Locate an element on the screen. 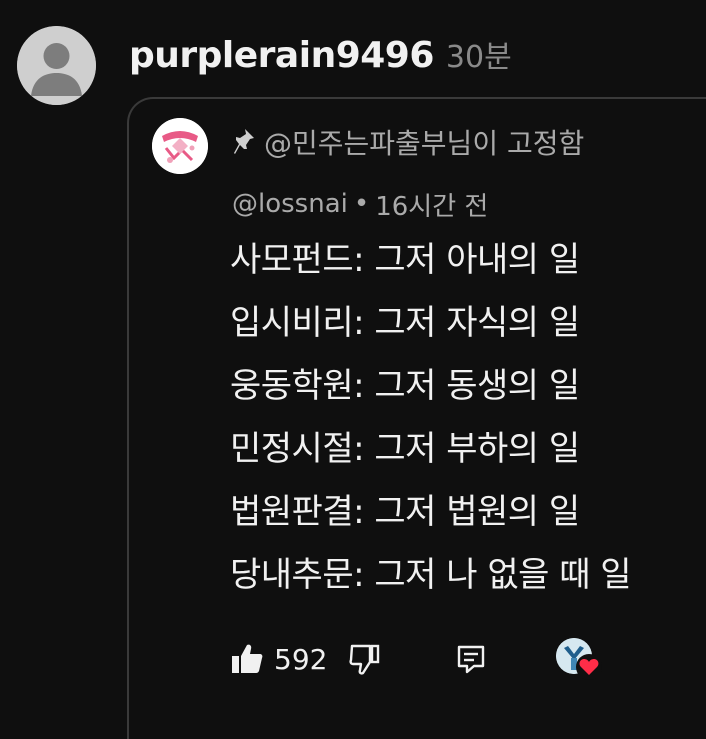  comment-line: 당내추문: 그저 나 없을 때 일 is located at coordinates (431, 575).